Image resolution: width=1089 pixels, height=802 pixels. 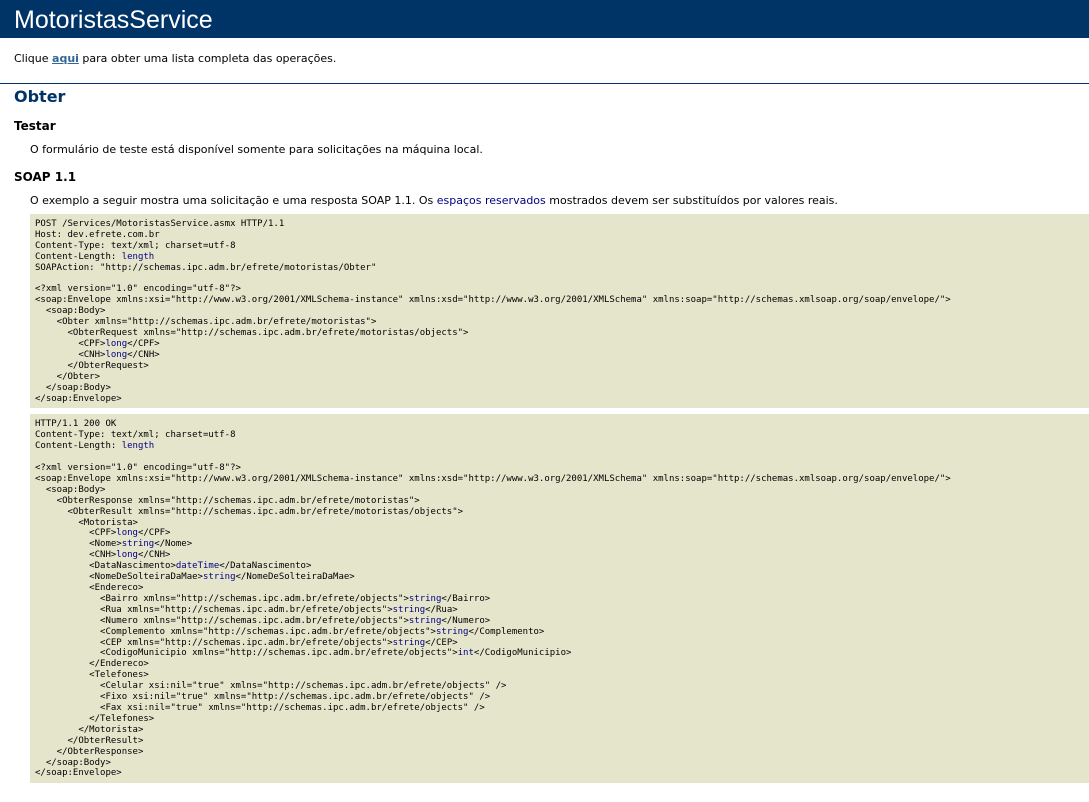 I want to click on request-line: </soap:Body>, so click(x=73, y=387).